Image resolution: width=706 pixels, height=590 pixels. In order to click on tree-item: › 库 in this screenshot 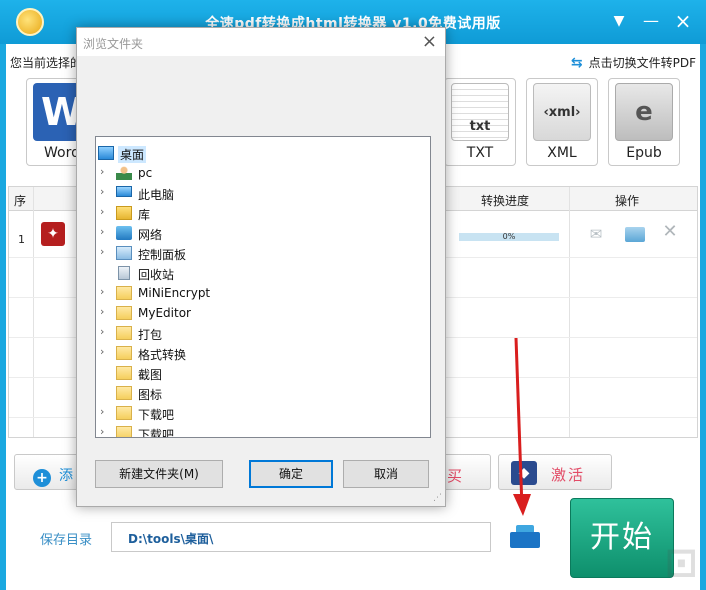, I will do `click(263, 213)`.